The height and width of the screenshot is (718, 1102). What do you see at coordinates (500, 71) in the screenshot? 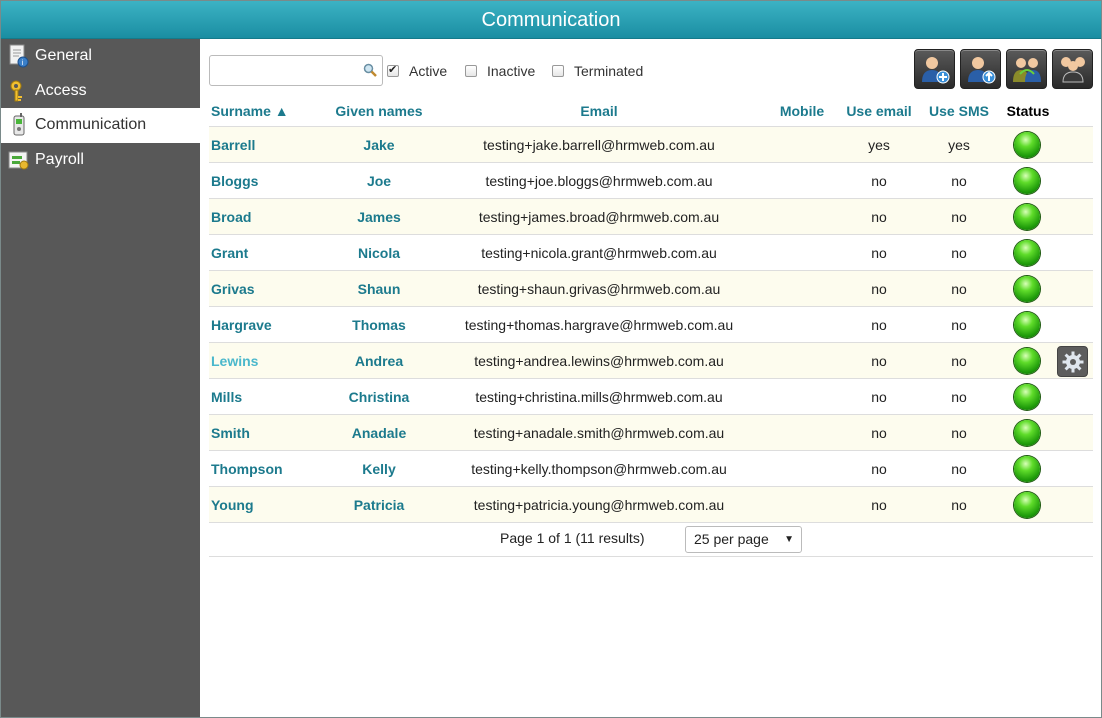
I see `filter-inactive: Inactive` at bounding box center [500, 71].